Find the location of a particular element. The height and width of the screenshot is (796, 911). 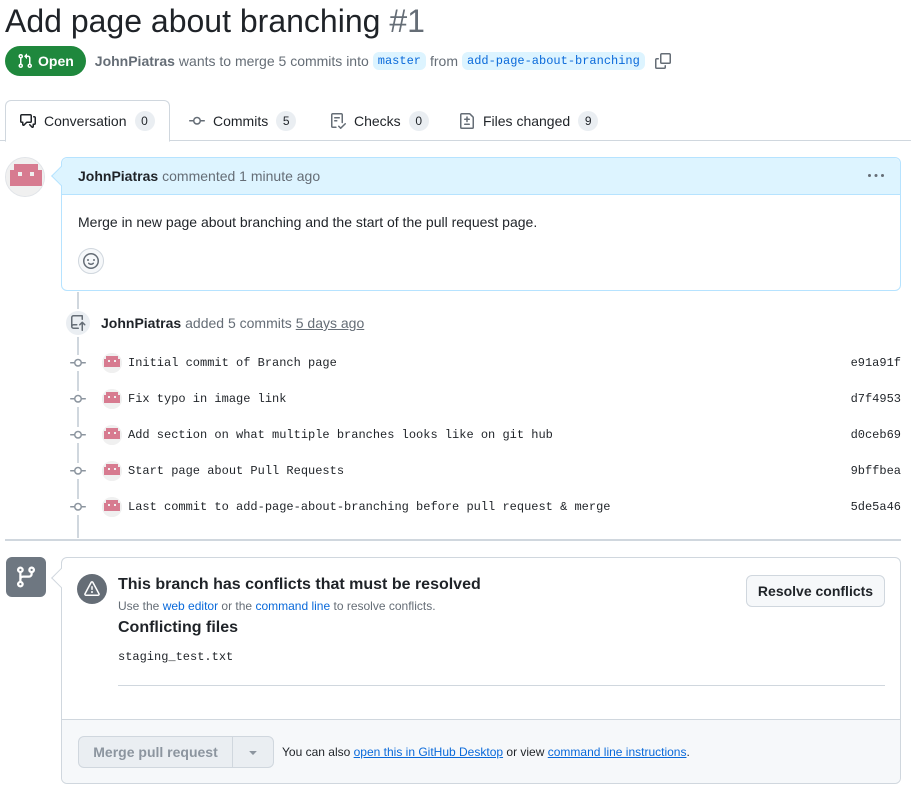

command-line-link: command line is located at coordinates (292, 606).